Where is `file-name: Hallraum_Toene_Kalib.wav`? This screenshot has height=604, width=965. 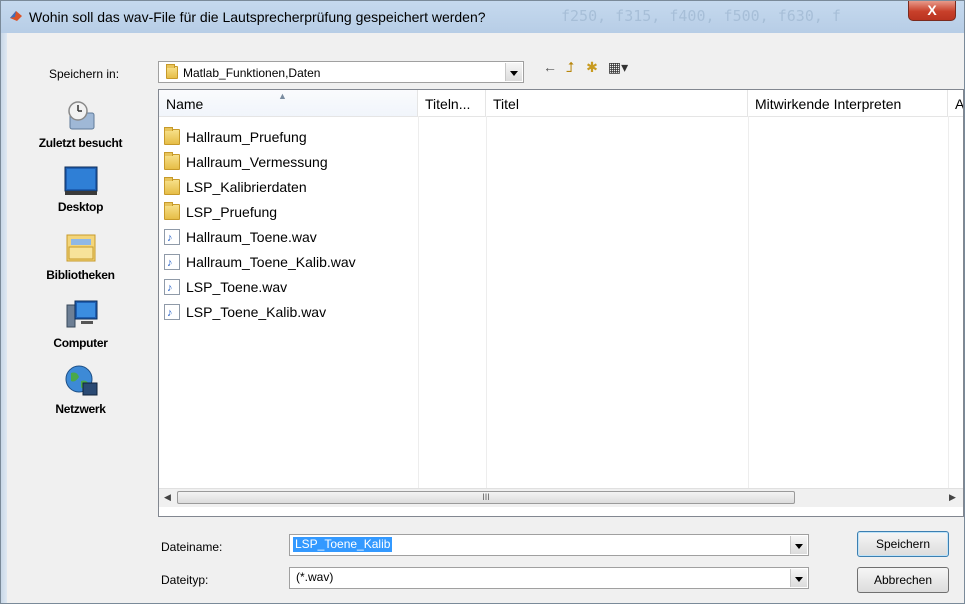 file-name: Hallraum_Toene_Kalib.wav is located at coordinates (271, 262).